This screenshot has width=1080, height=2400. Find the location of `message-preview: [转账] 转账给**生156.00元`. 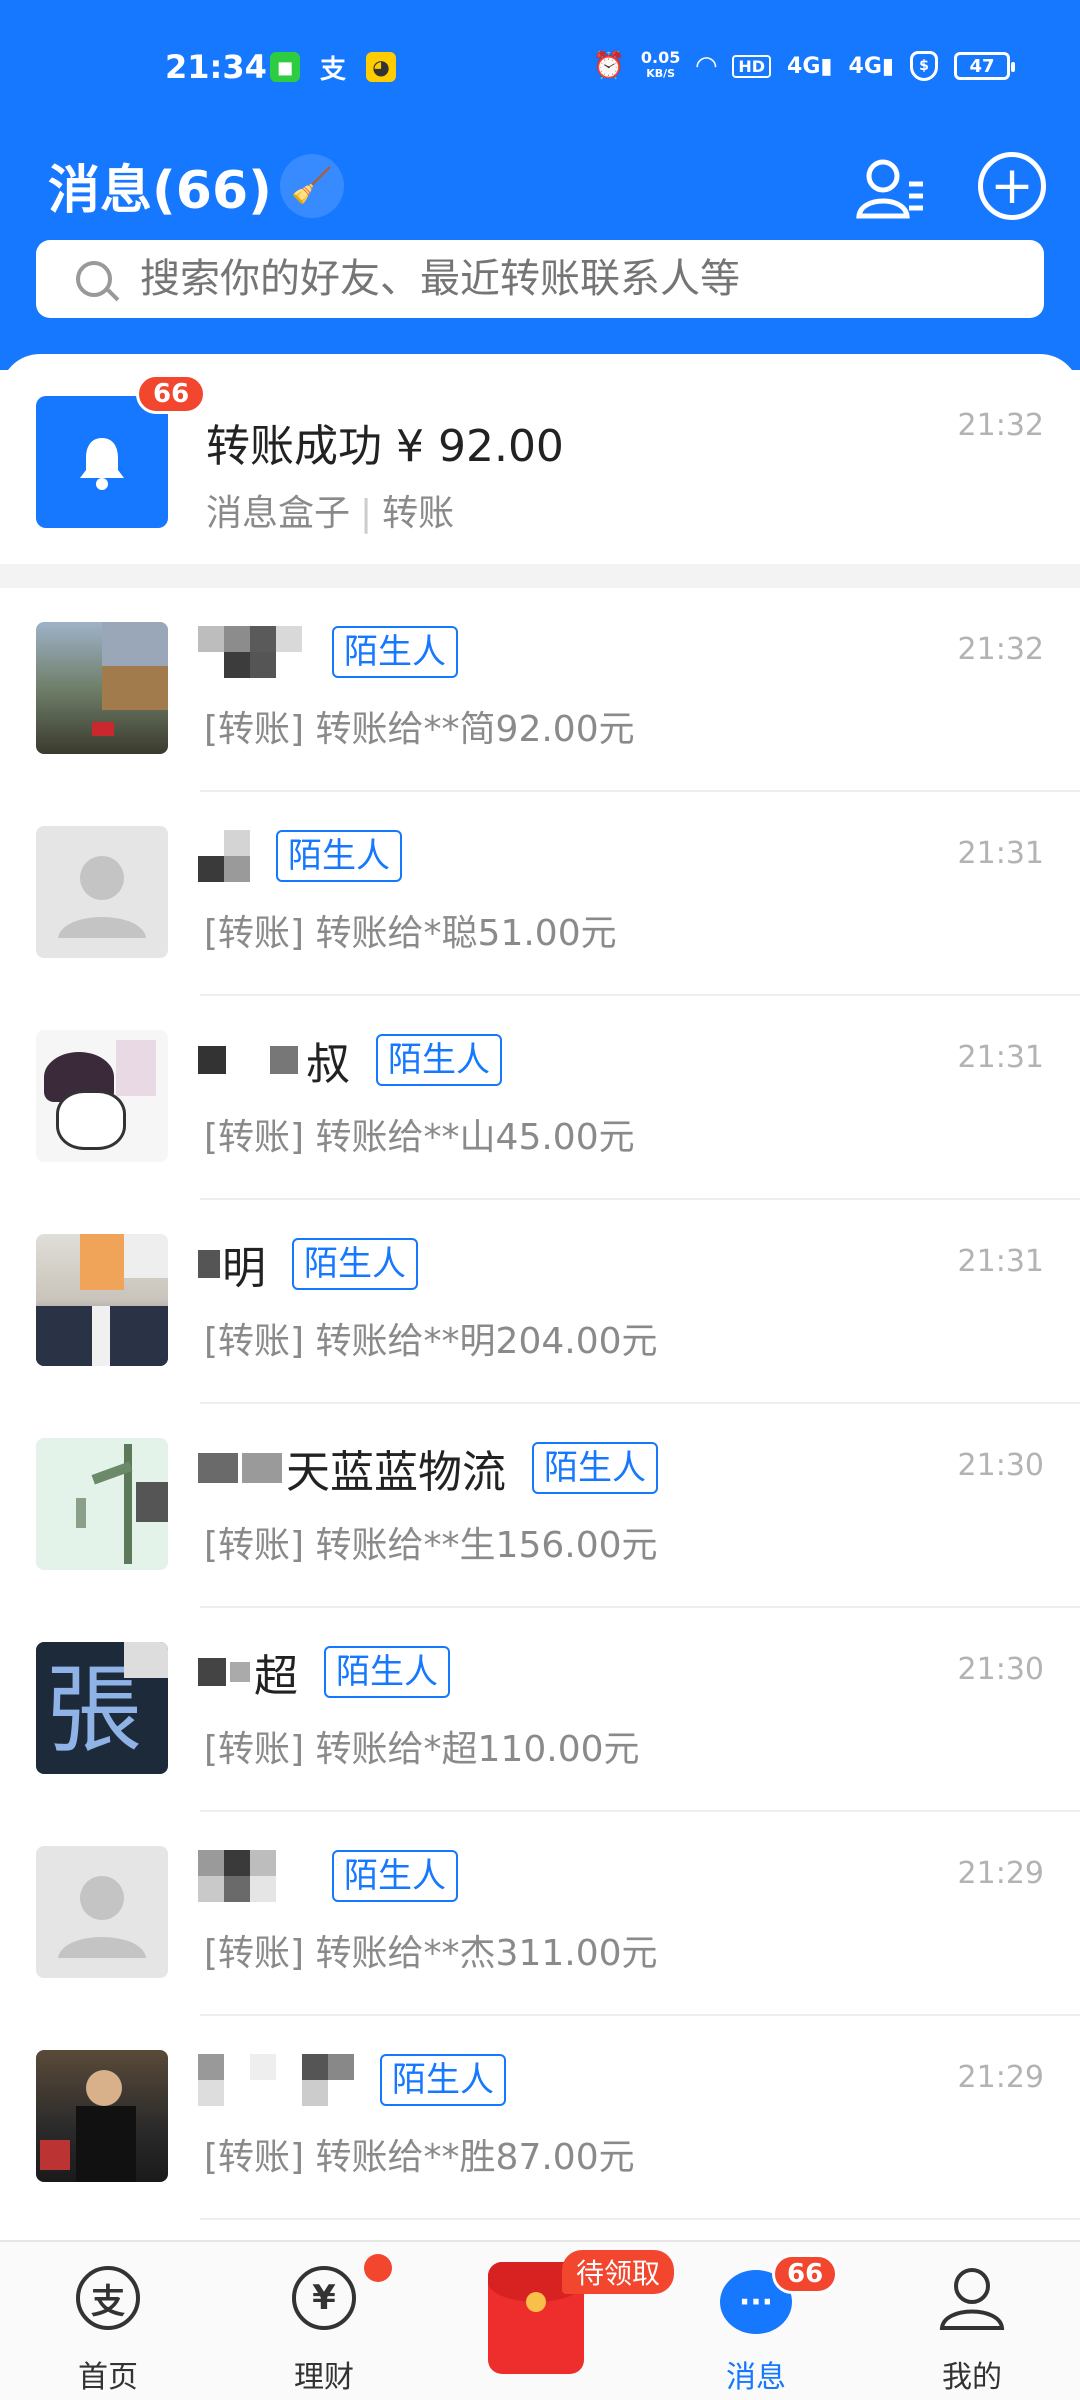

message-preview: [转账] 转账给**生156.00元 is located at coordinates (431, 1545).